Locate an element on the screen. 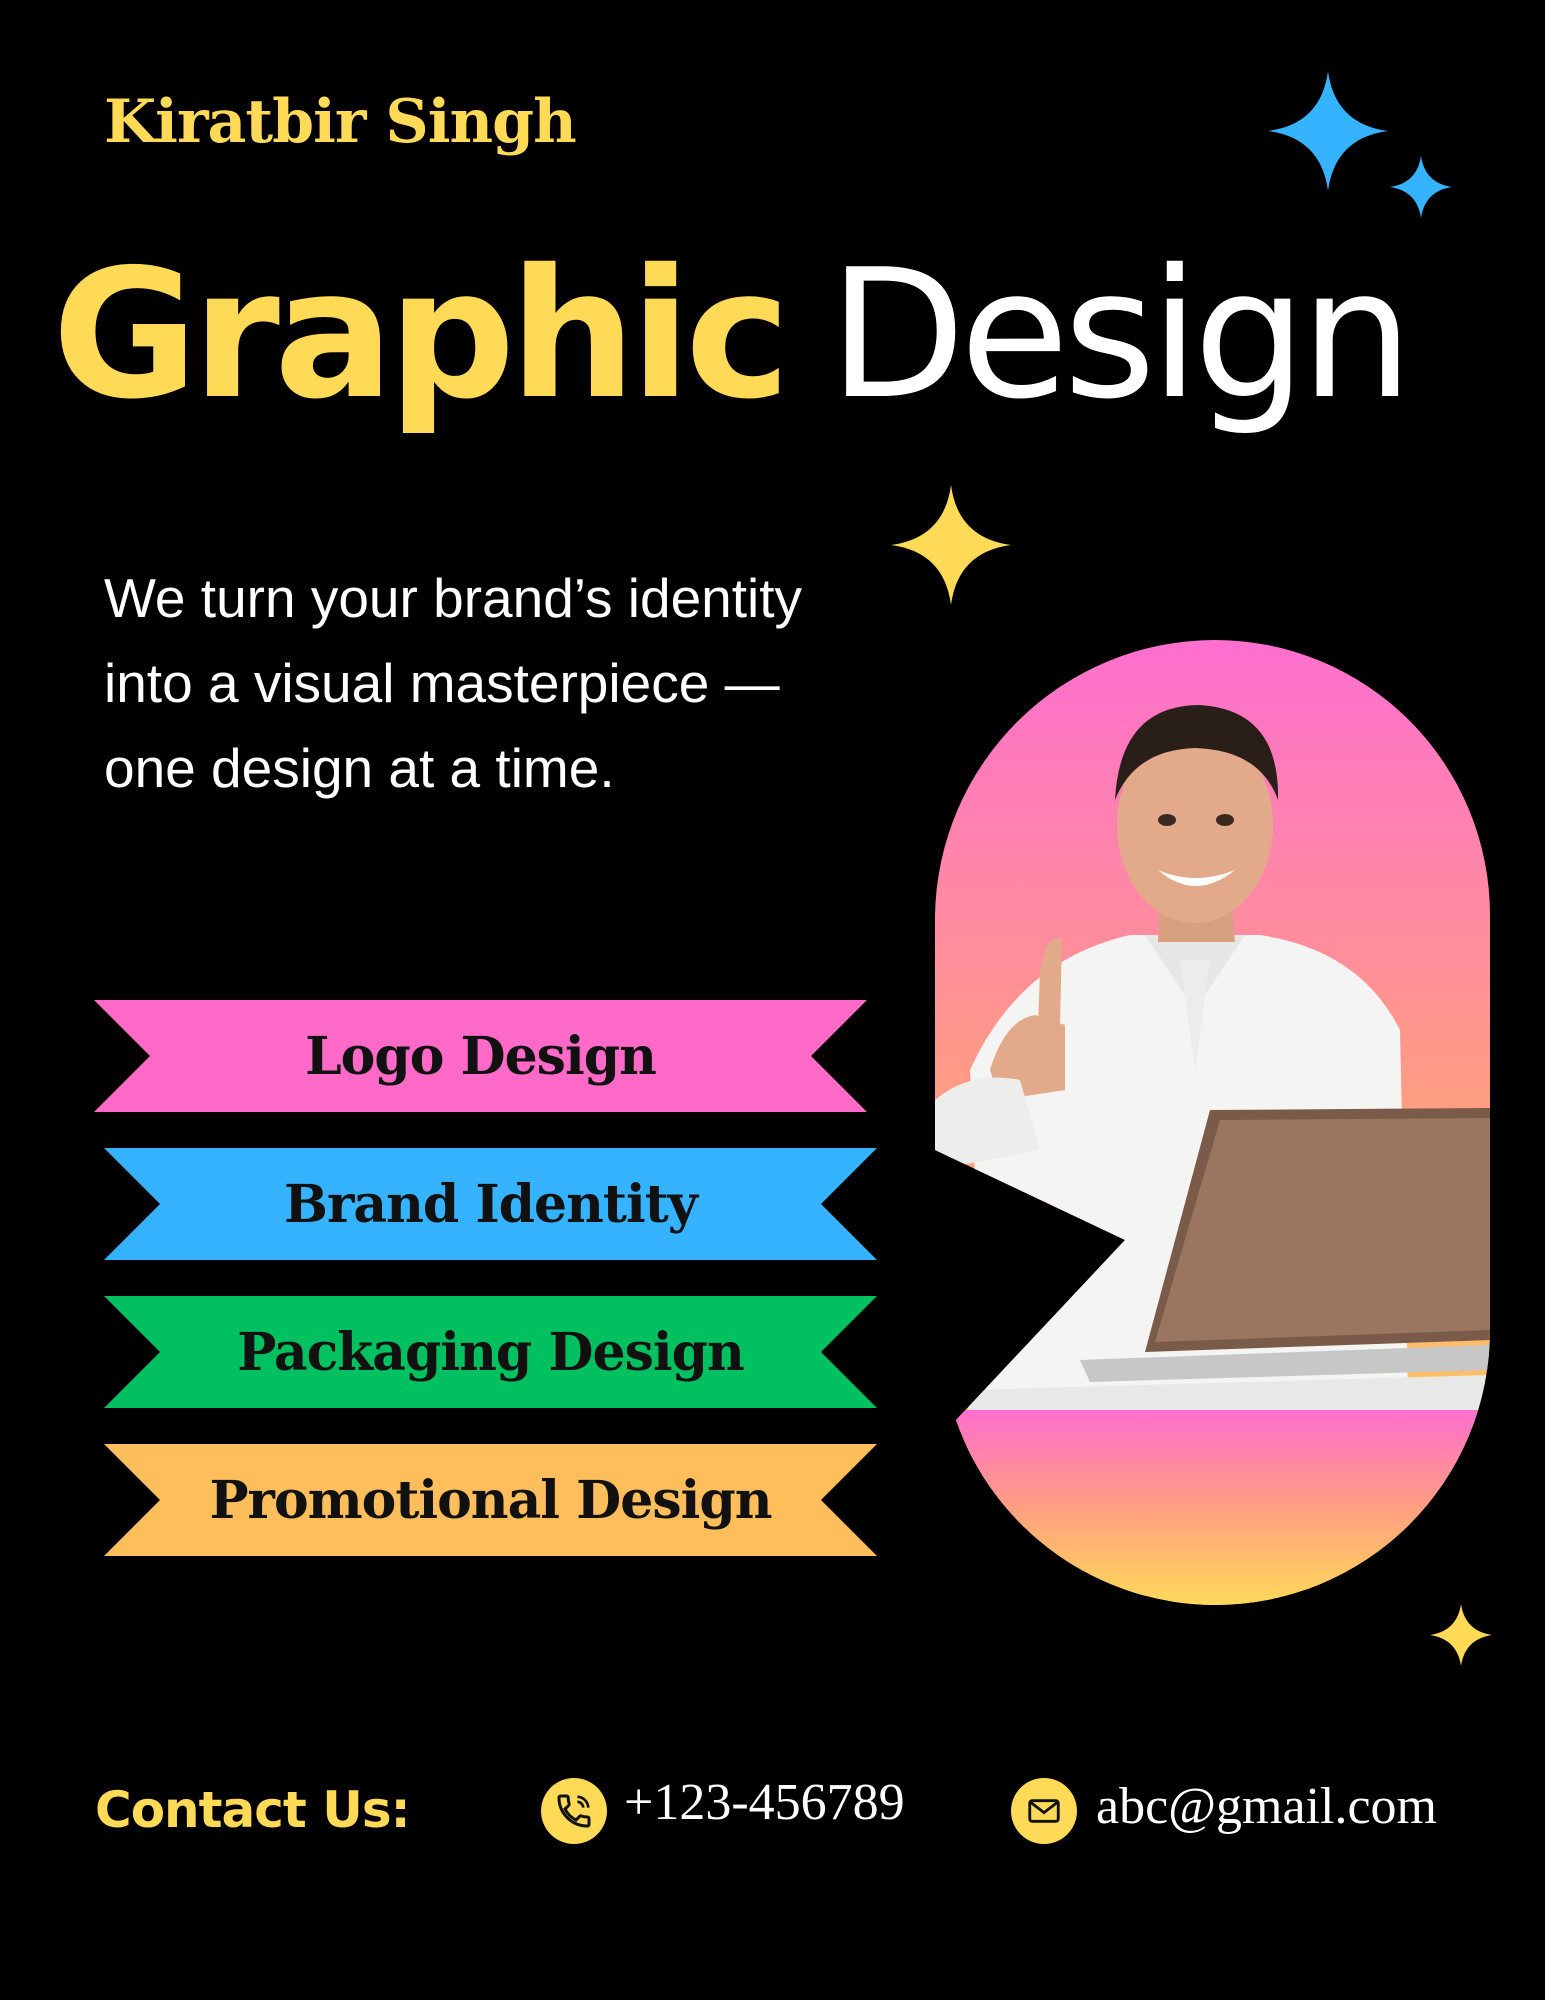 The image size is (1545, 2000). service-label: Brand Identity is located at coordinates (491, 1204).